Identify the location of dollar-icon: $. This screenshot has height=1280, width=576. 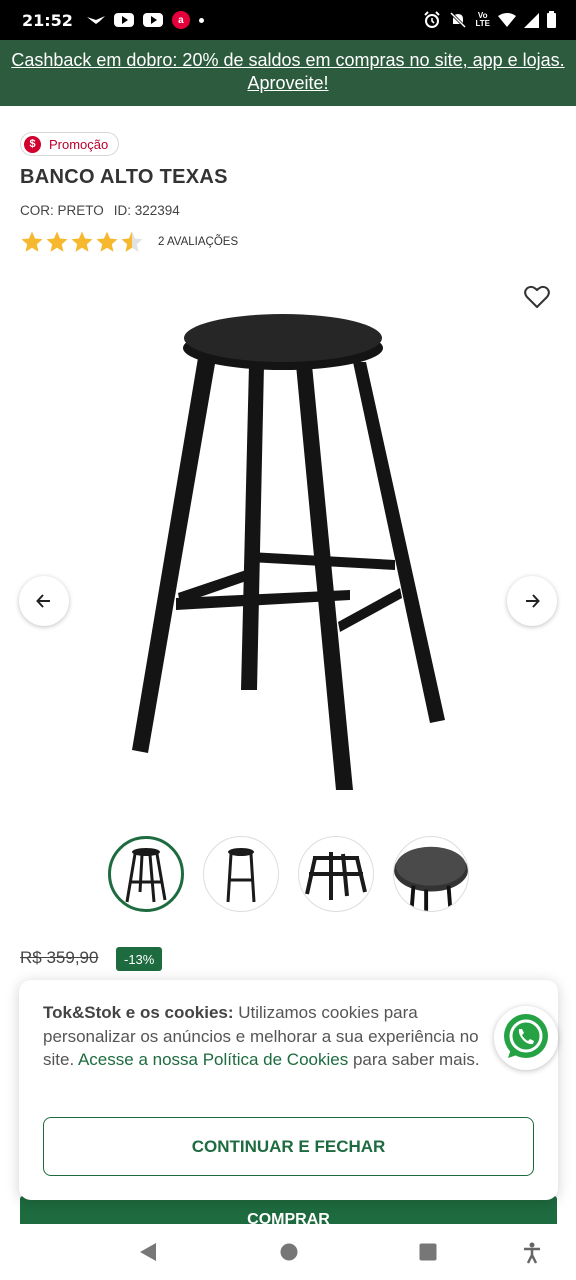
(32, 144).